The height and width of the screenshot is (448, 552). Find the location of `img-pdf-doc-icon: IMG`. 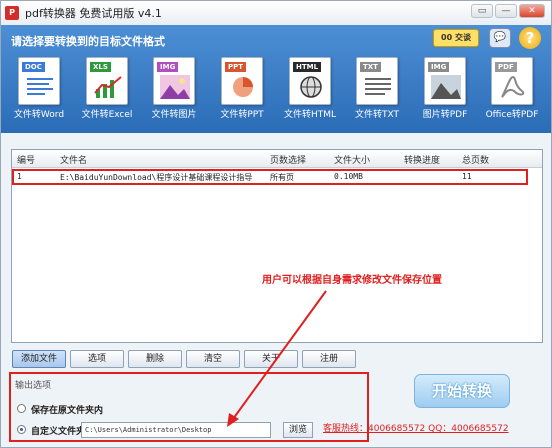

img-pdf-doc-icon: IMG is located at coordinates (445, 81).